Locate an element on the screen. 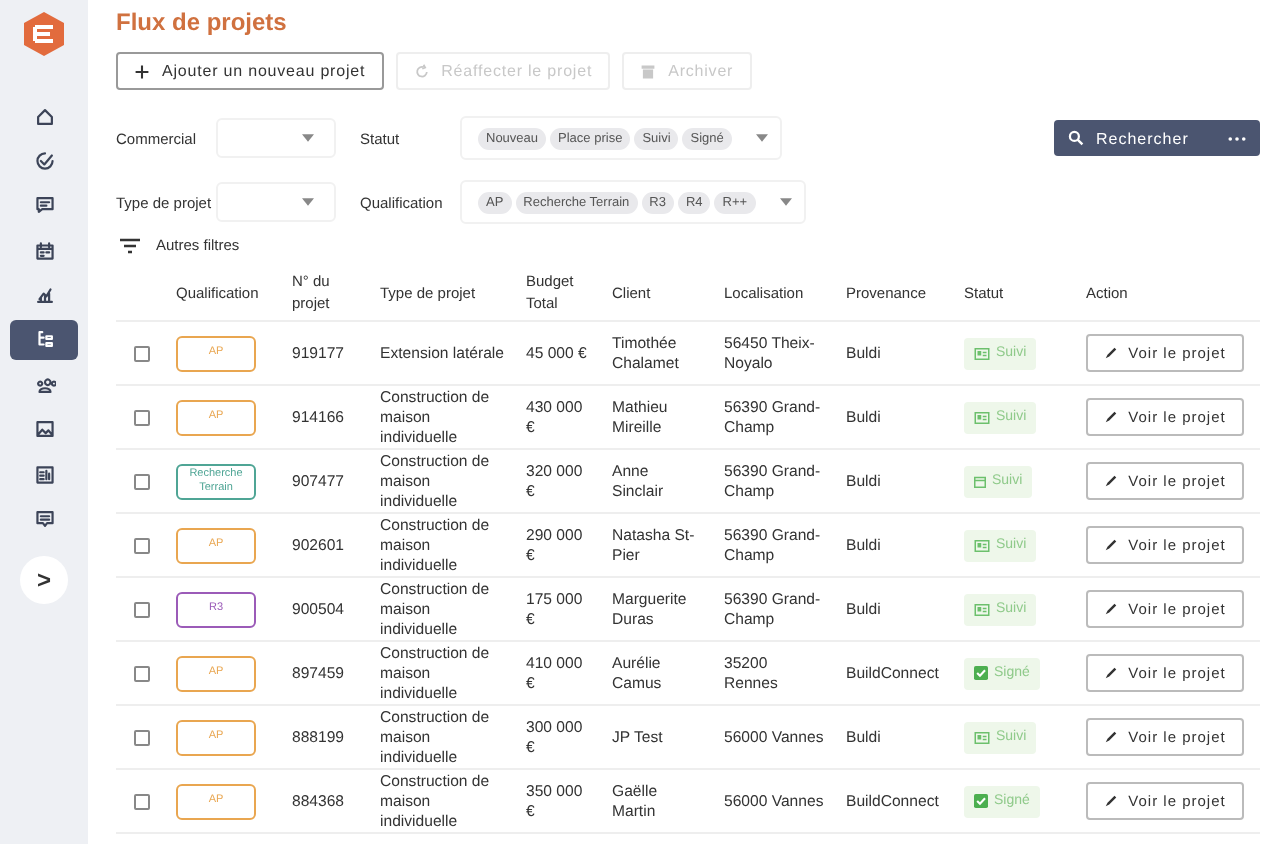 The image size is (1280, 844). page-title: Flux de projets is located at coordinates (202, 22).